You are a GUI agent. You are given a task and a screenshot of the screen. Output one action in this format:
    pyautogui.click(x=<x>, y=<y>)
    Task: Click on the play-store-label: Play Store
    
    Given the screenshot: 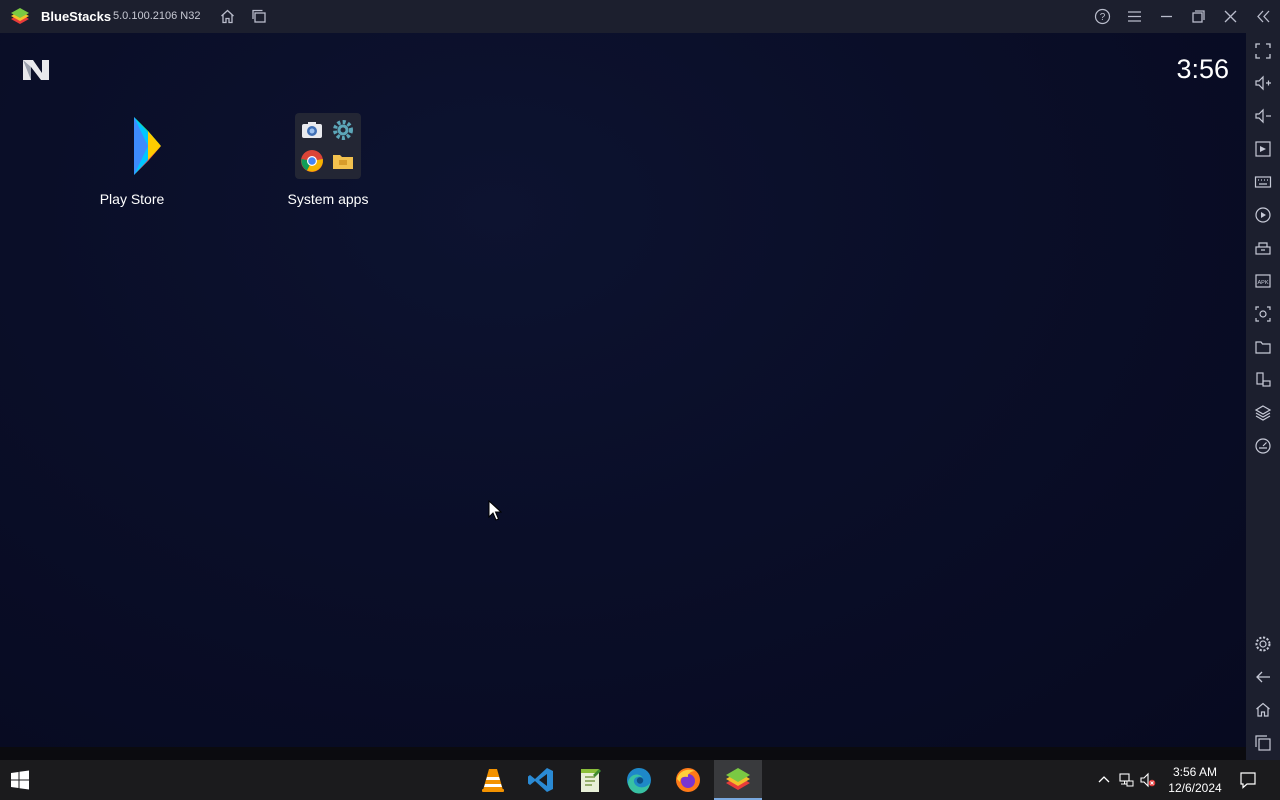 What is the action you would take?
    pyautogui.click(x=132, y=199)
    